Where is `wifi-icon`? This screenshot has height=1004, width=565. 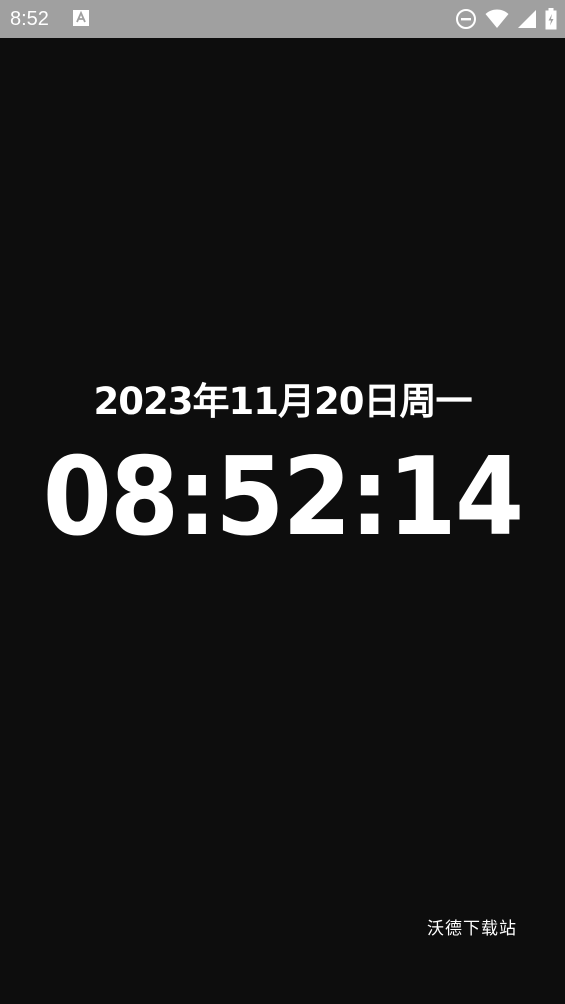 wifi-icon is located at coordinates (497, 19).